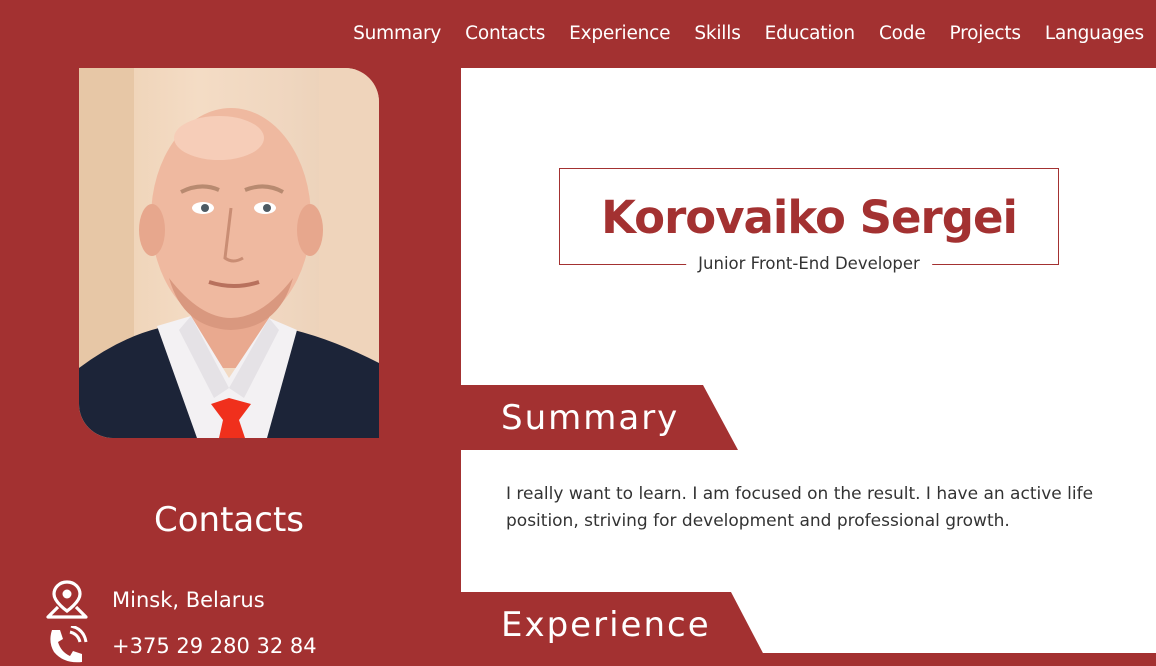 This screenshot has width=1156, height=666. What do you see at coordinates (188, 600) in the screenshot?
I see `location-text: Minsk, Belarus` at bounding box center [188, 600].